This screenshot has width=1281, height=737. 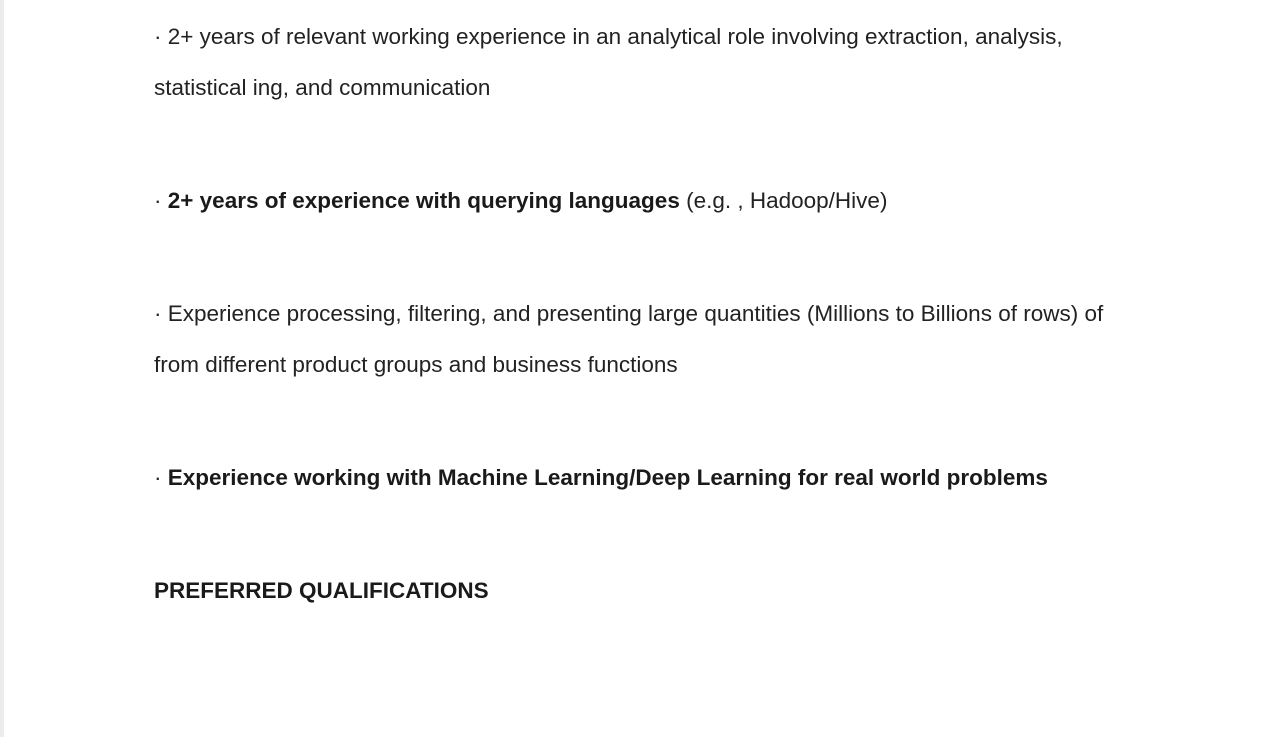 I want to click on preferred-qualifications-heading: PREFERRED QUALIFICATIONS, so click(x=321, y=590).